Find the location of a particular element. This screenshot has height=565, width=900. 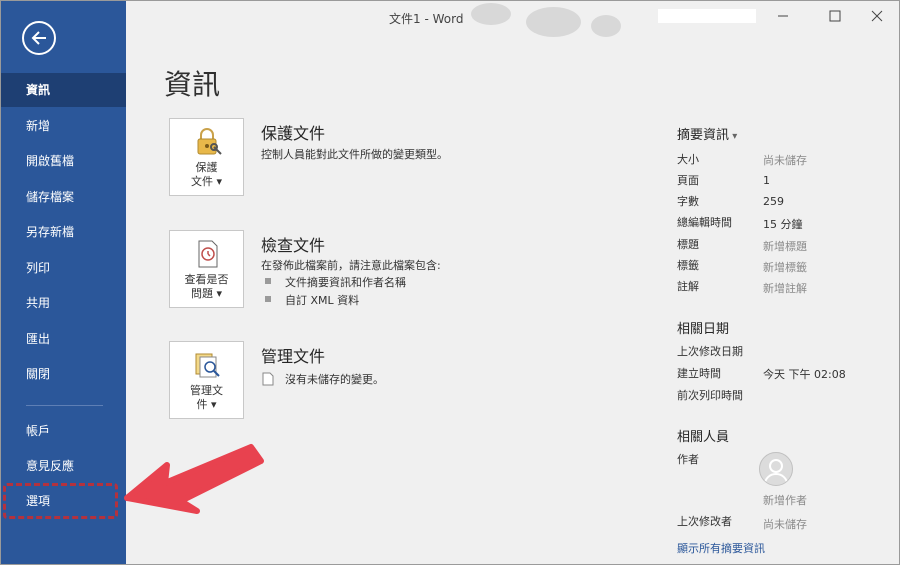

sidebar-item-open: 開啟舊檔 is located at coordinates (63, 161).